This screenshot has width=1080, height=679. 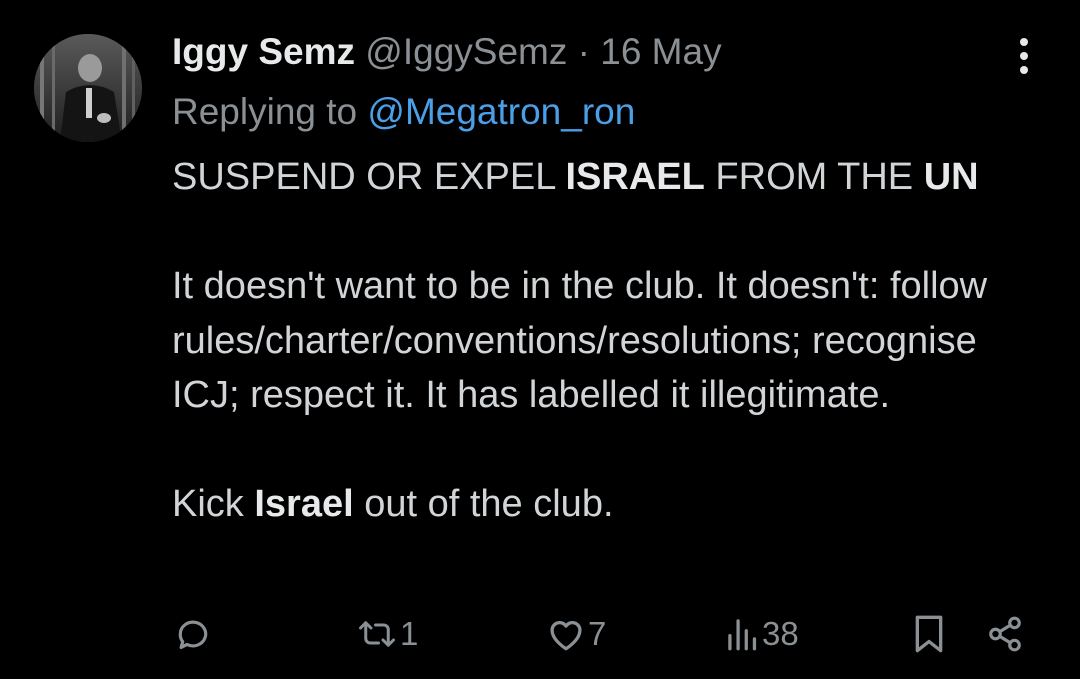 What do you see at coordinates (483, 504) in the screenshot?
I see `text-segment: out of the club.` at bounding box center [483, 504].